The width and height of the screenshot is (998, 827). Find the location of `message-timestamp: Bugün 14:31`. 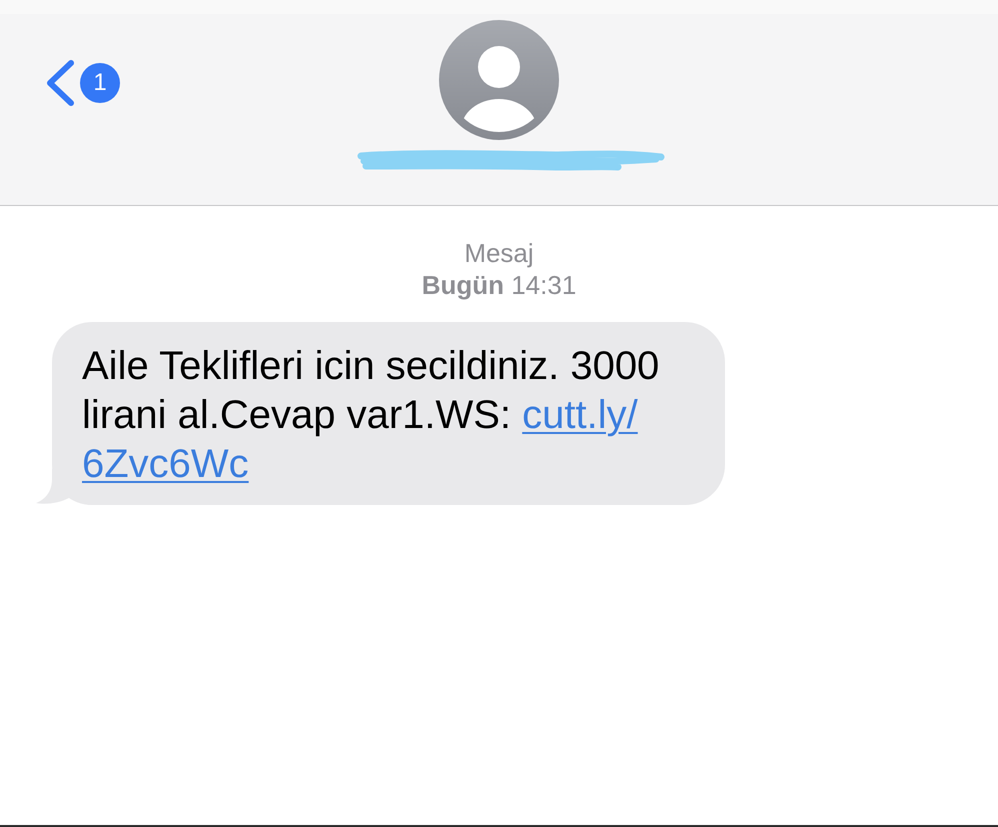

message-timestamp: Bugün 14:31 is located at coordinates (499, 285).